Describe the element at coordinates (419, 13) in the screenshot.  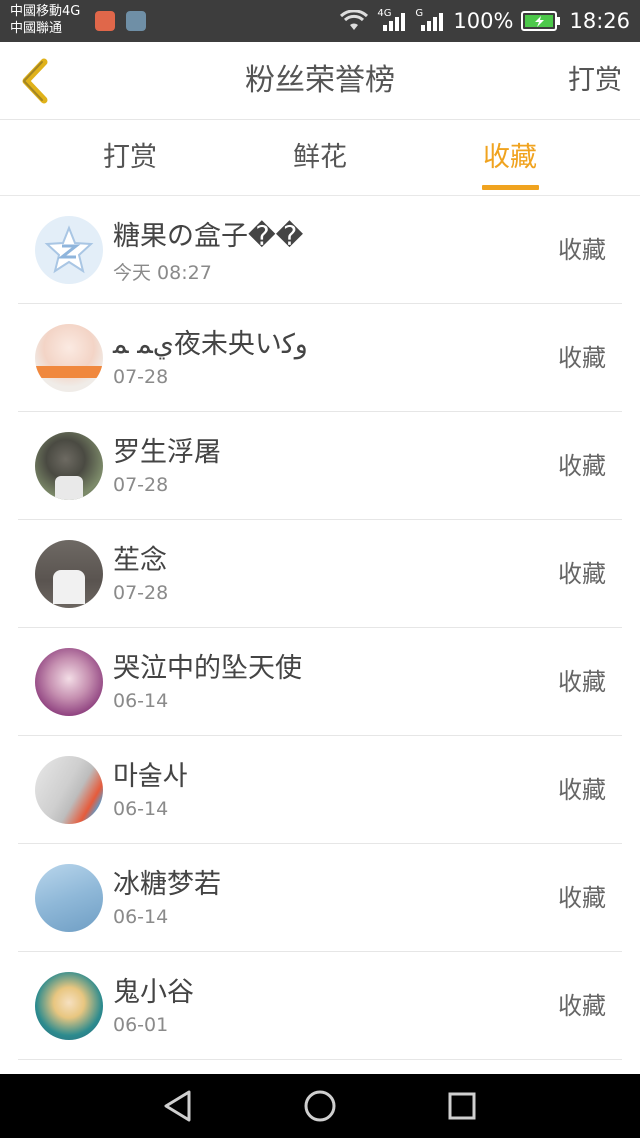
I see `network-type-2: G` at that location.